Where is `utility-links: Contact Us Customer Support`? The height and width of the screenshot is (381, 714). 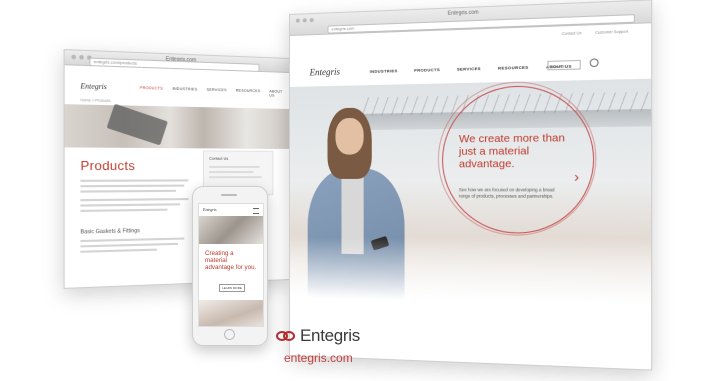 utility-links: Contact Us Customer Support is located at coordinates (595, 32).